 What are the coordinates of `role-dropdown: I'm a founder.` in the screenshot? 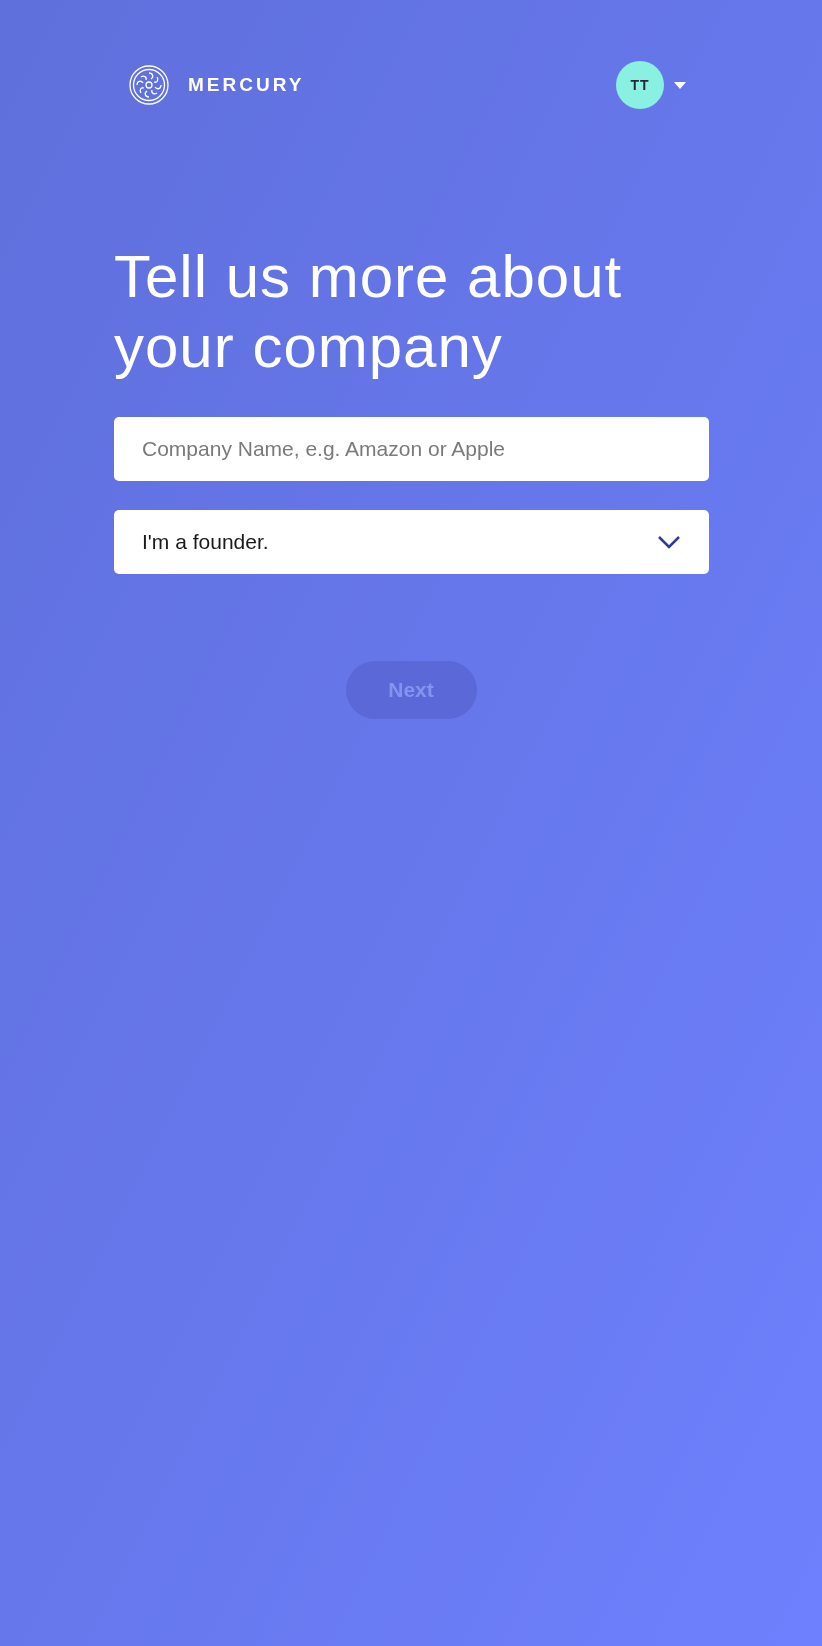 It's located at (411, 542).